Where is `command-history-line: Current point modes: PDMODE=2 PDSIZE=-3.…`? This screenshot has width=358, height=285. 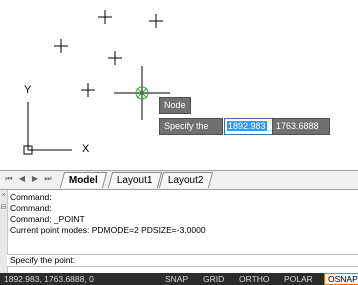 command-history-line: Current point modes: PDMODE=2 PDSIZE=-3.… is located at coordinates (108, 230).